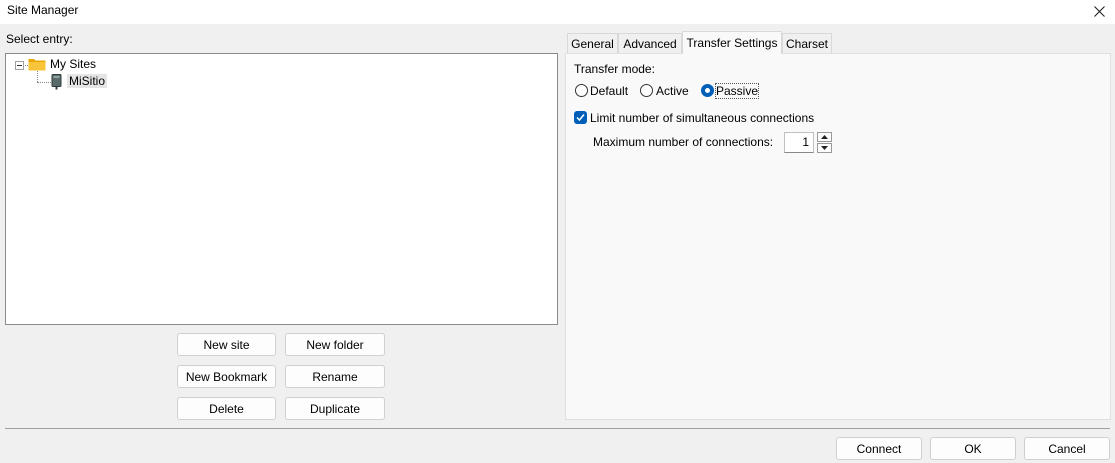 This screenshot has height=463, width=1115. I want to click on rename-button: Rename, so click(335, 376).